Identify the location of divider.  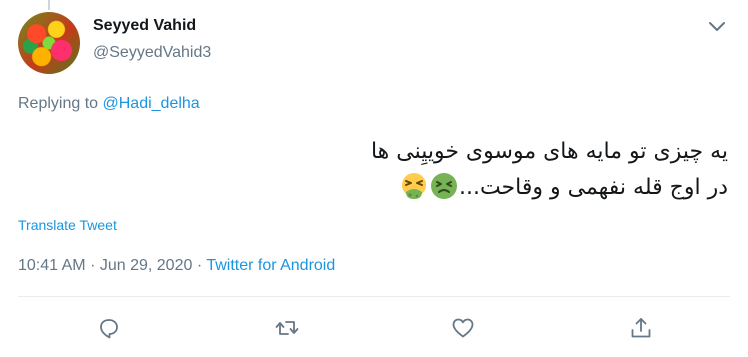
(374, 296).